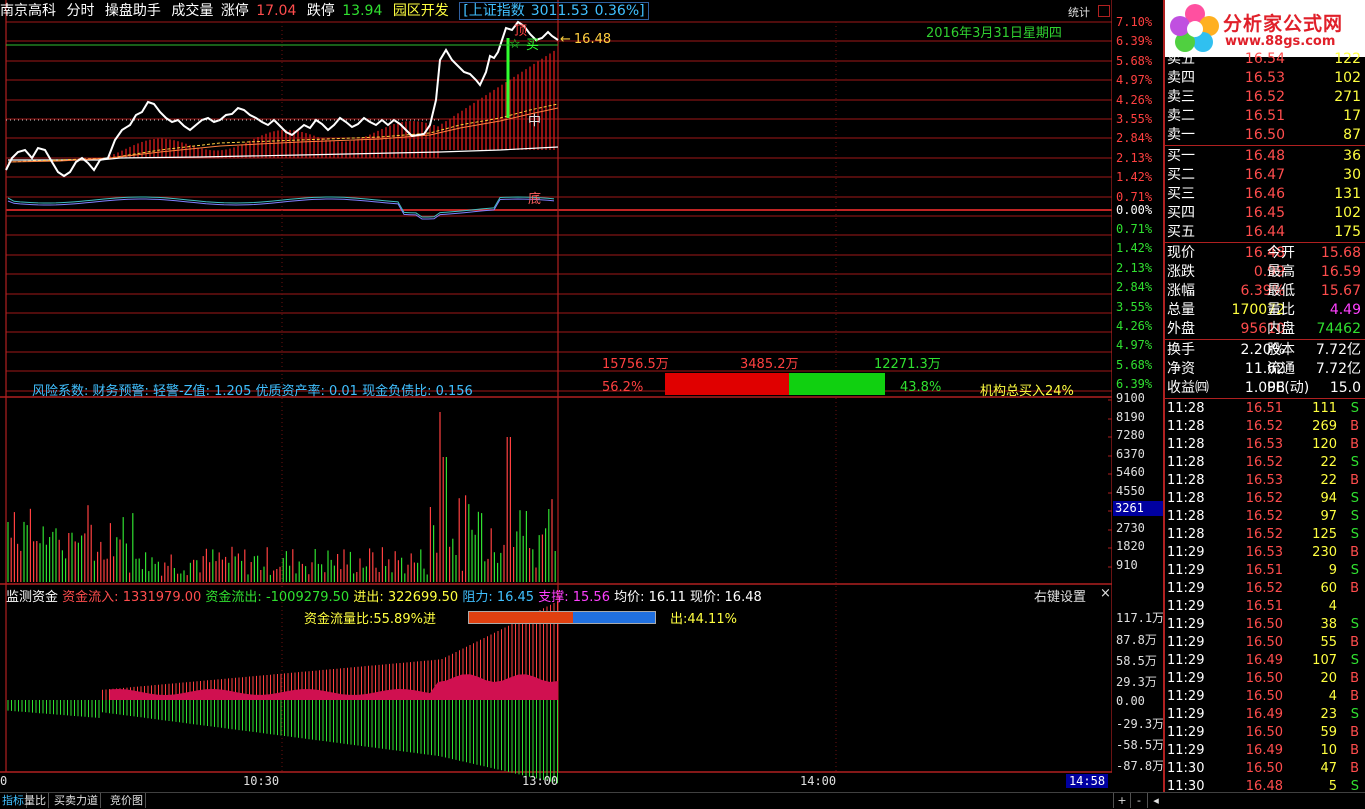 This screenshot has width=1365, height=809. What do you see at coordinates (1265, 715) in the screenshot?
I see `tick-row: 11:29 16.49 23 S` at bounding box center [1265, 715].